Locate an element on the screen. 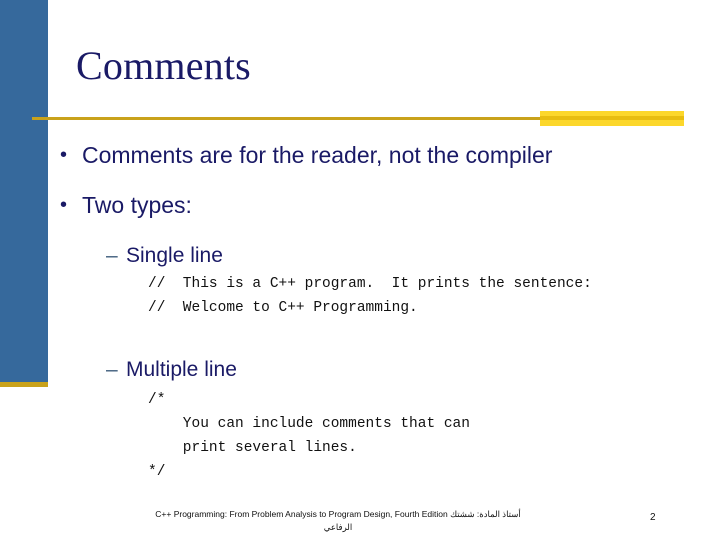  page-title: Comments is located at coordinates (163, 65).